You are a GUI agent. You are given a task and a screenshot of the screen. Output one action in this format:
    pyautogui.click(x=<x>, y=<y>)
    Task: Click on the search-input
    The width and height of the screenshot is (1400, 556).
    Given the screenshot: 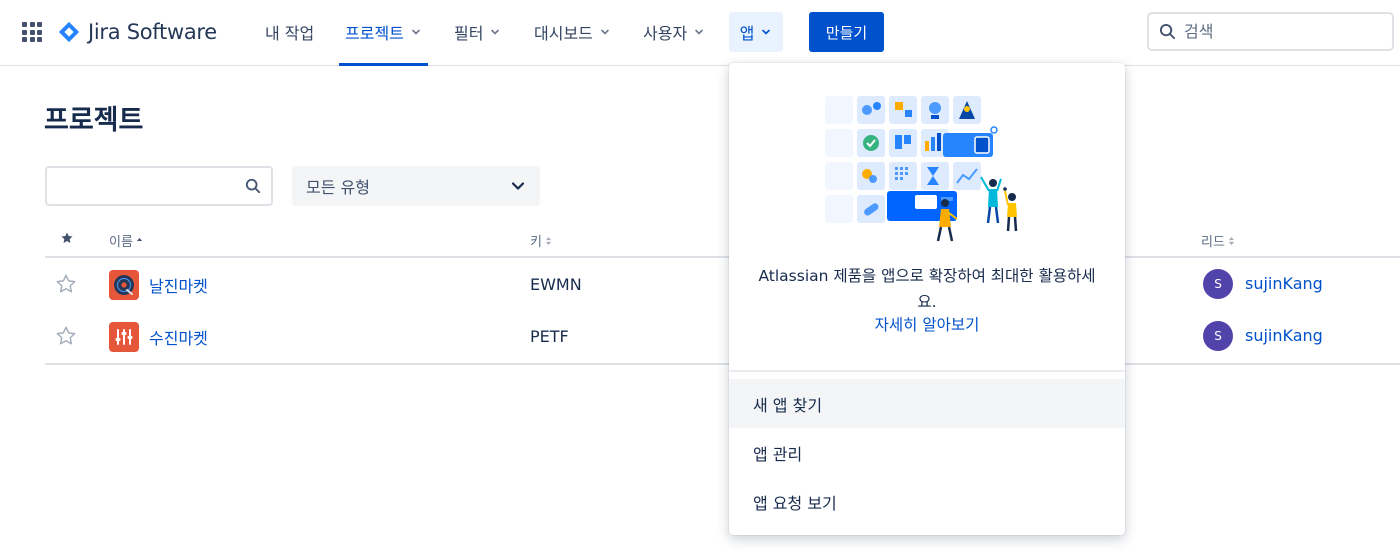 What is the action you would take?
    pyautogui.click(x=1279, y=31)
    